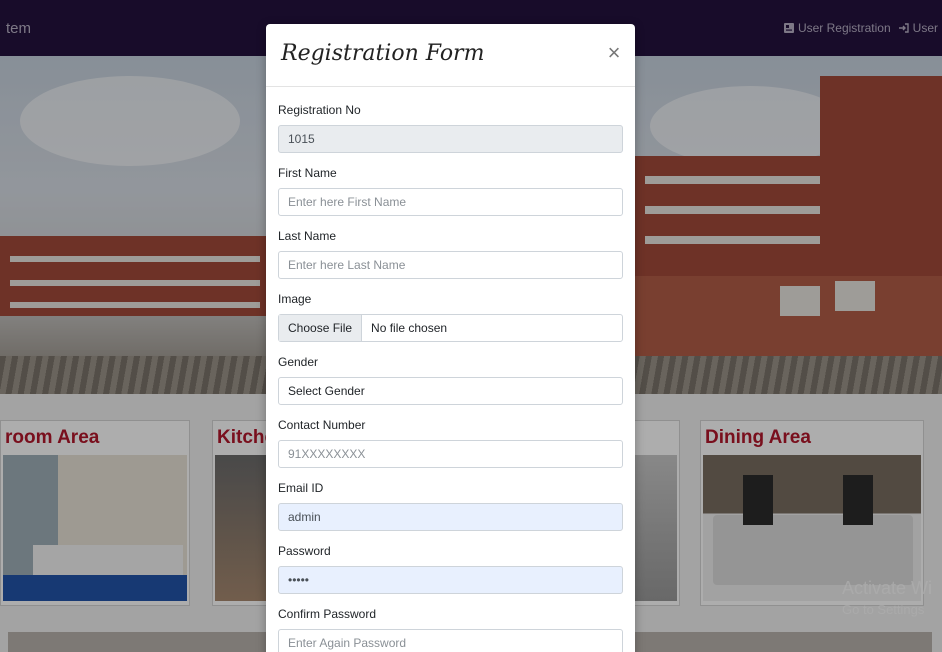 Image resolution: width=942 pixels, height=652 pixels. What do you see at coordinates (450, 202) in the screenshot?
I see `first-name-input` at bounding box center [450, 202].